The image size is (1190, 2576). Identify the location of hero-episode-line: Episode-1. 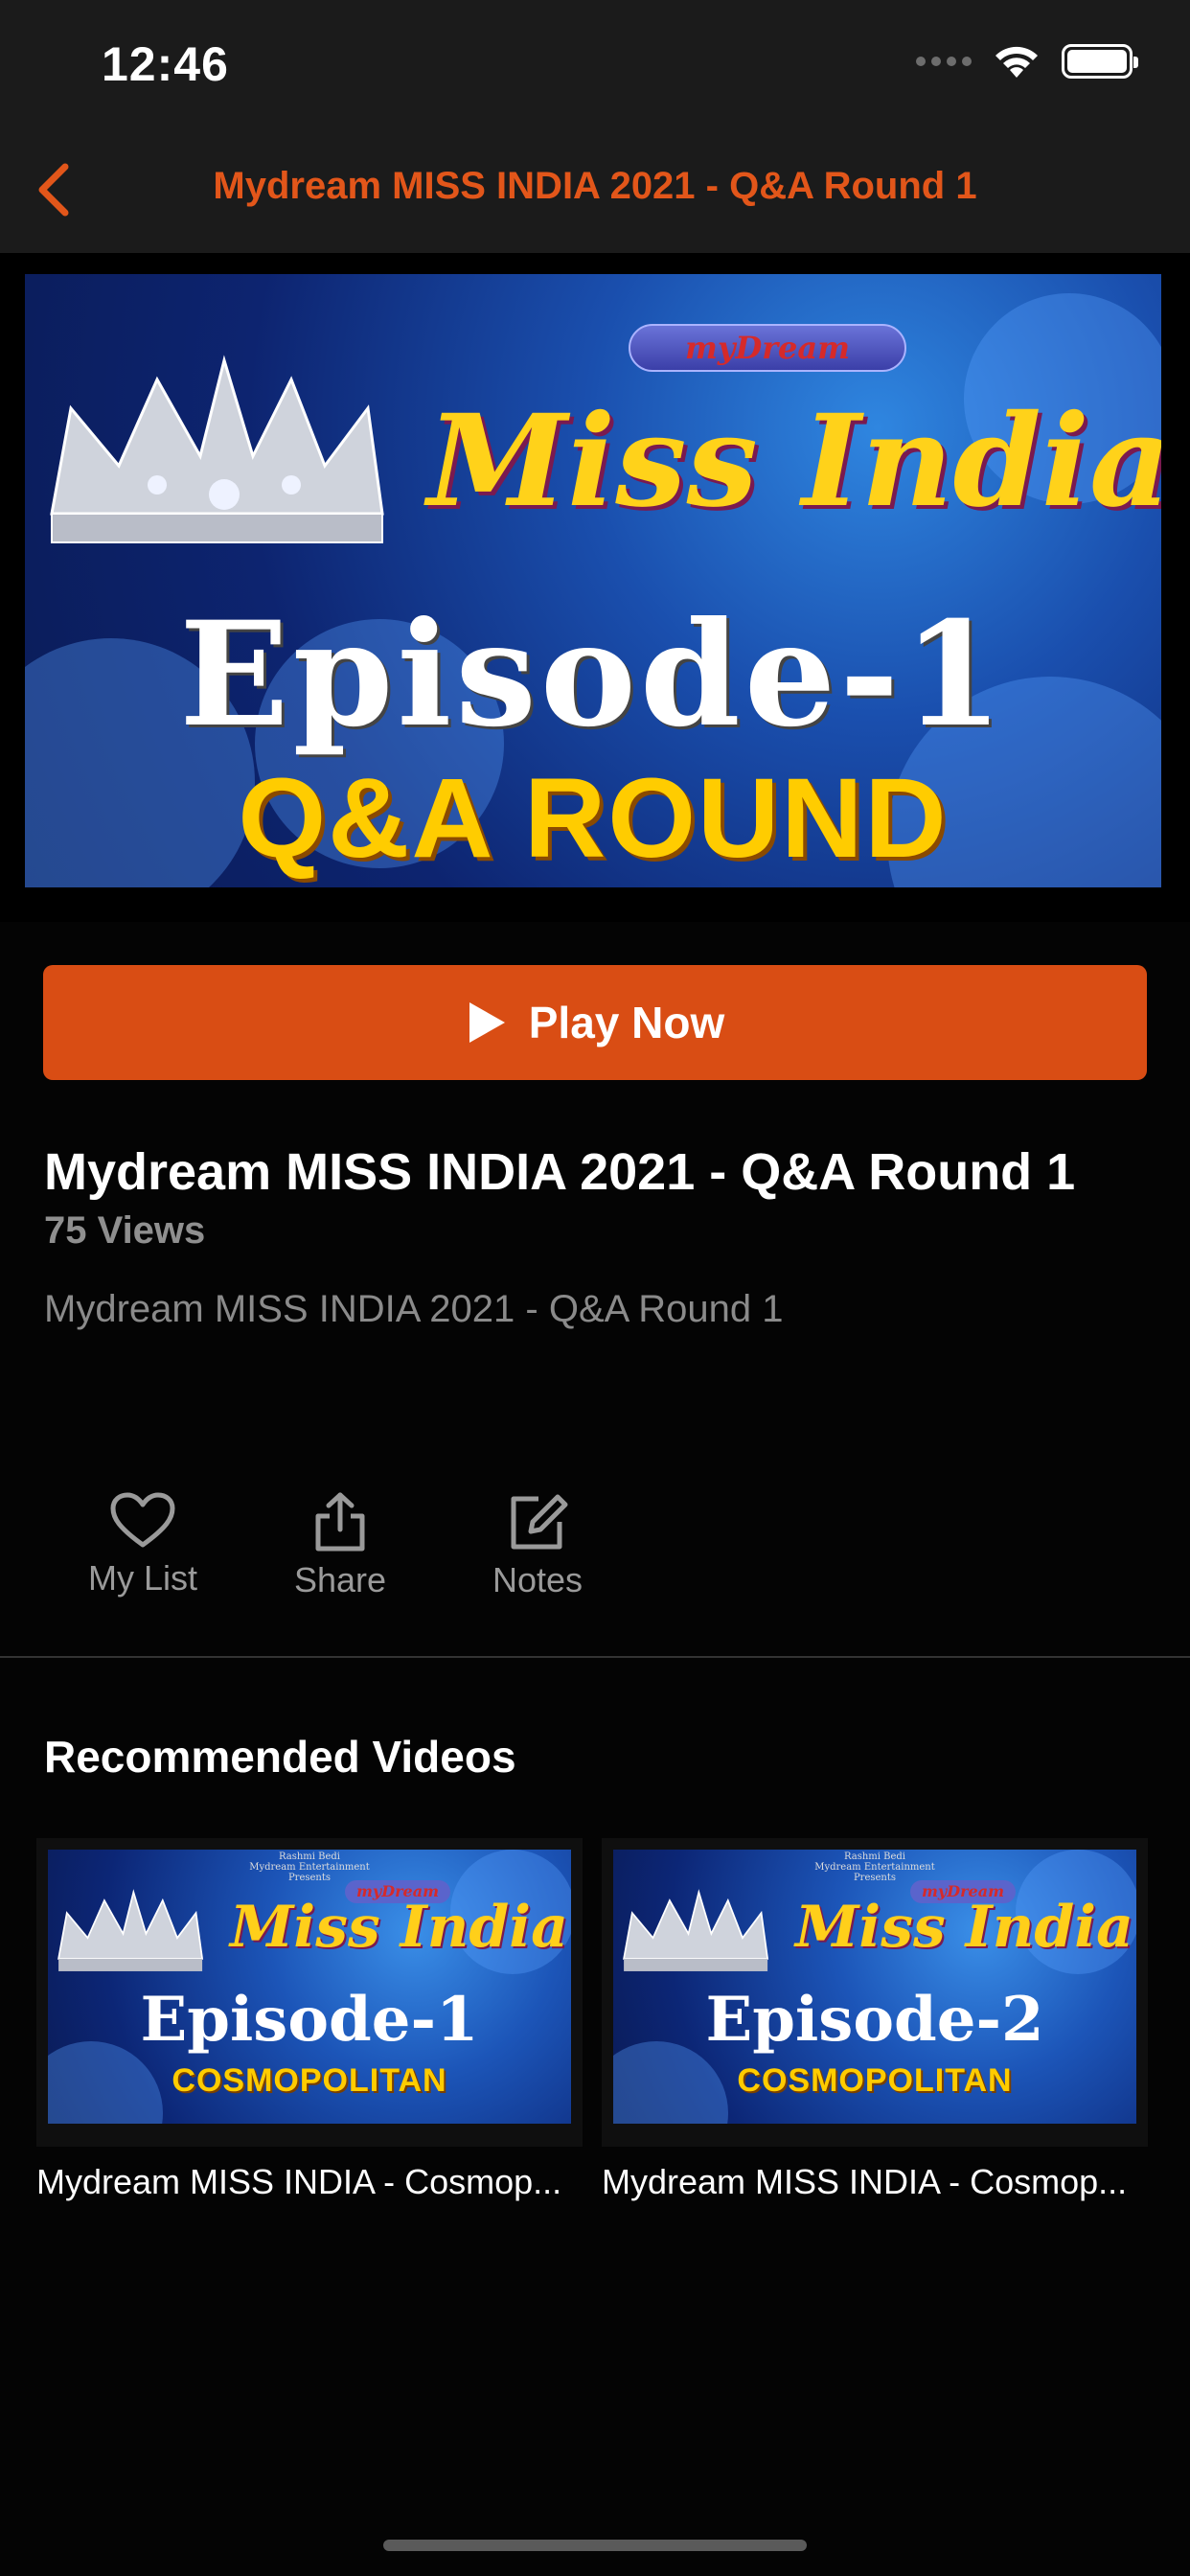
(593, 674).